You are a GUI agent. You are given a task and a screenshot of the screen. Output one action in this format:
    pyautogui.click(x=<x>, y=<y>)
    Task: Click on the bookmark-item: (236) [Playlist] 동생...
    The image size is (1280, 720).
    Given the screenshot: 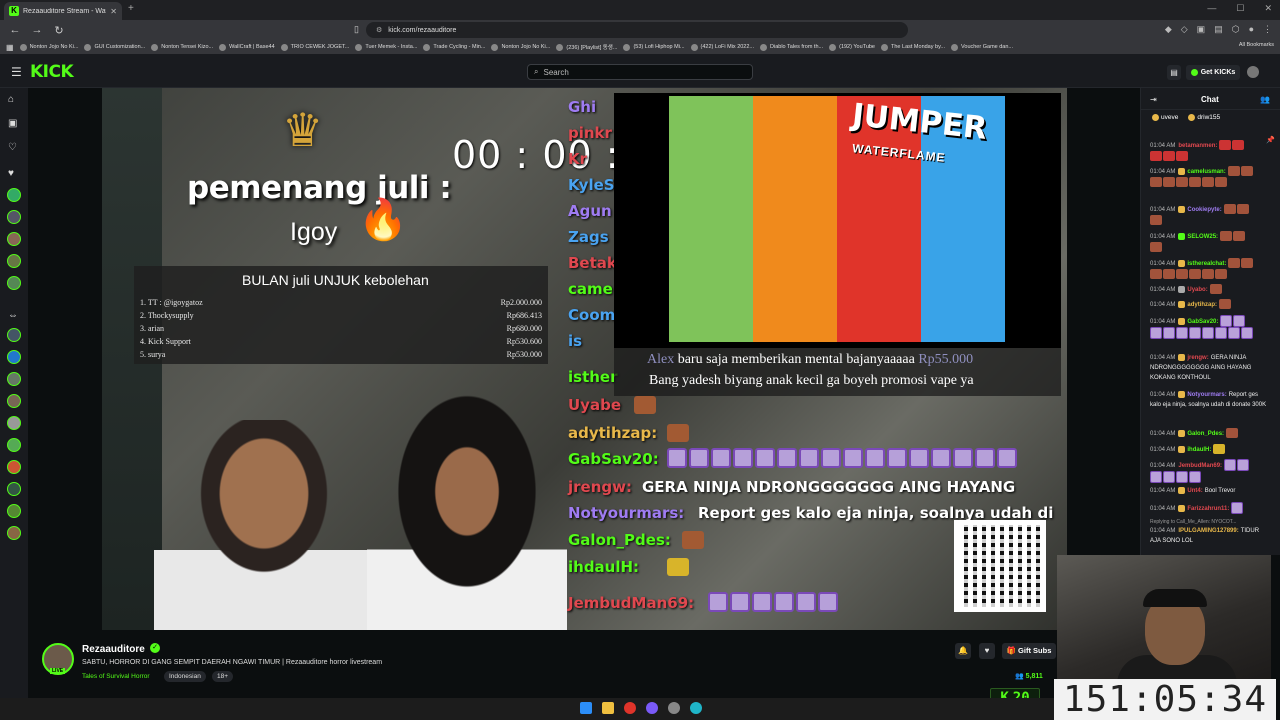 What is the action you would take?
    pyautogui.click(x=586, y=47)
    